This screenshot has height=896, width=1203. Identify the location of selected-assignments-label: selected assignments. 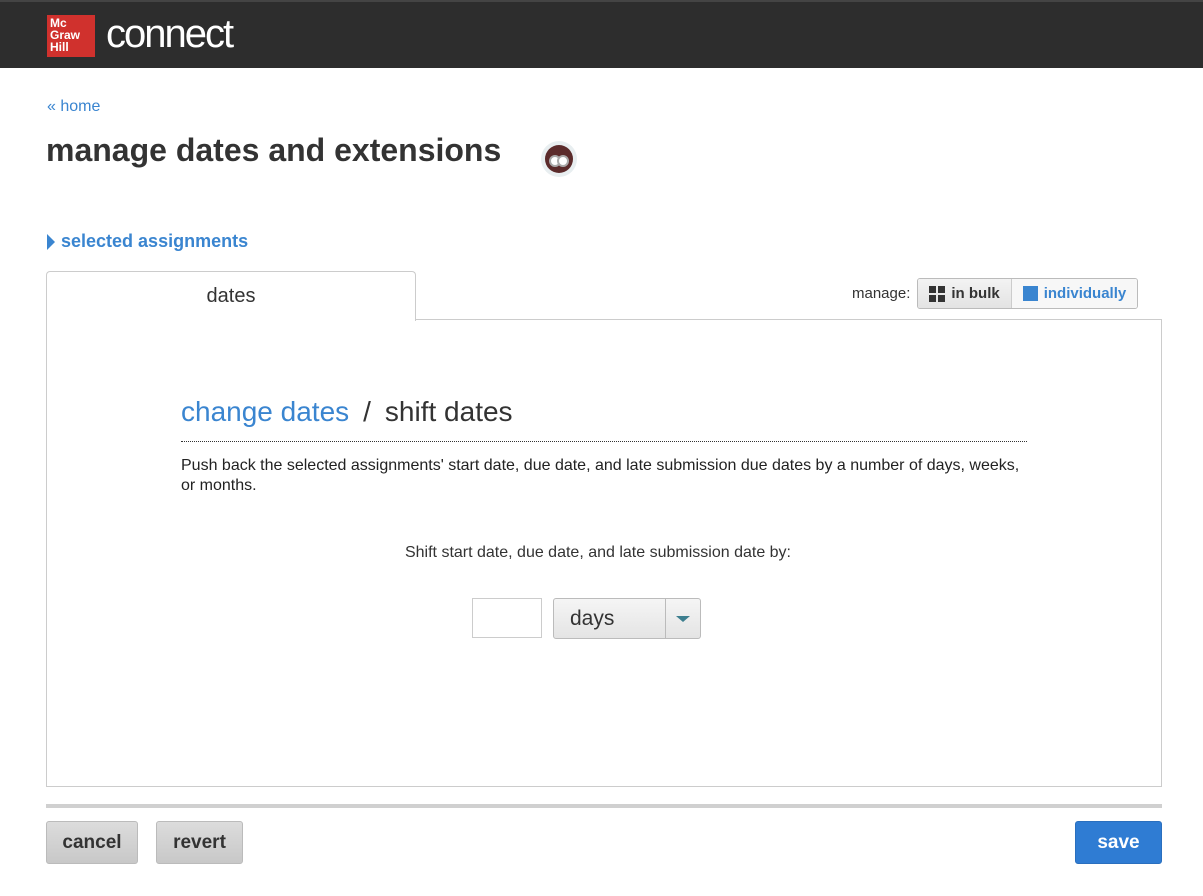
(155, 241).